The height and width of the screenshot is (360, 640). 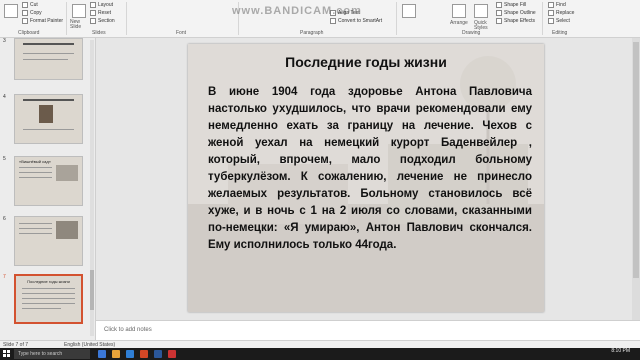 What do you see at coordinates (25, 13) in the screenshot?
I see `copy-icon` at bounding box center [25, 13].